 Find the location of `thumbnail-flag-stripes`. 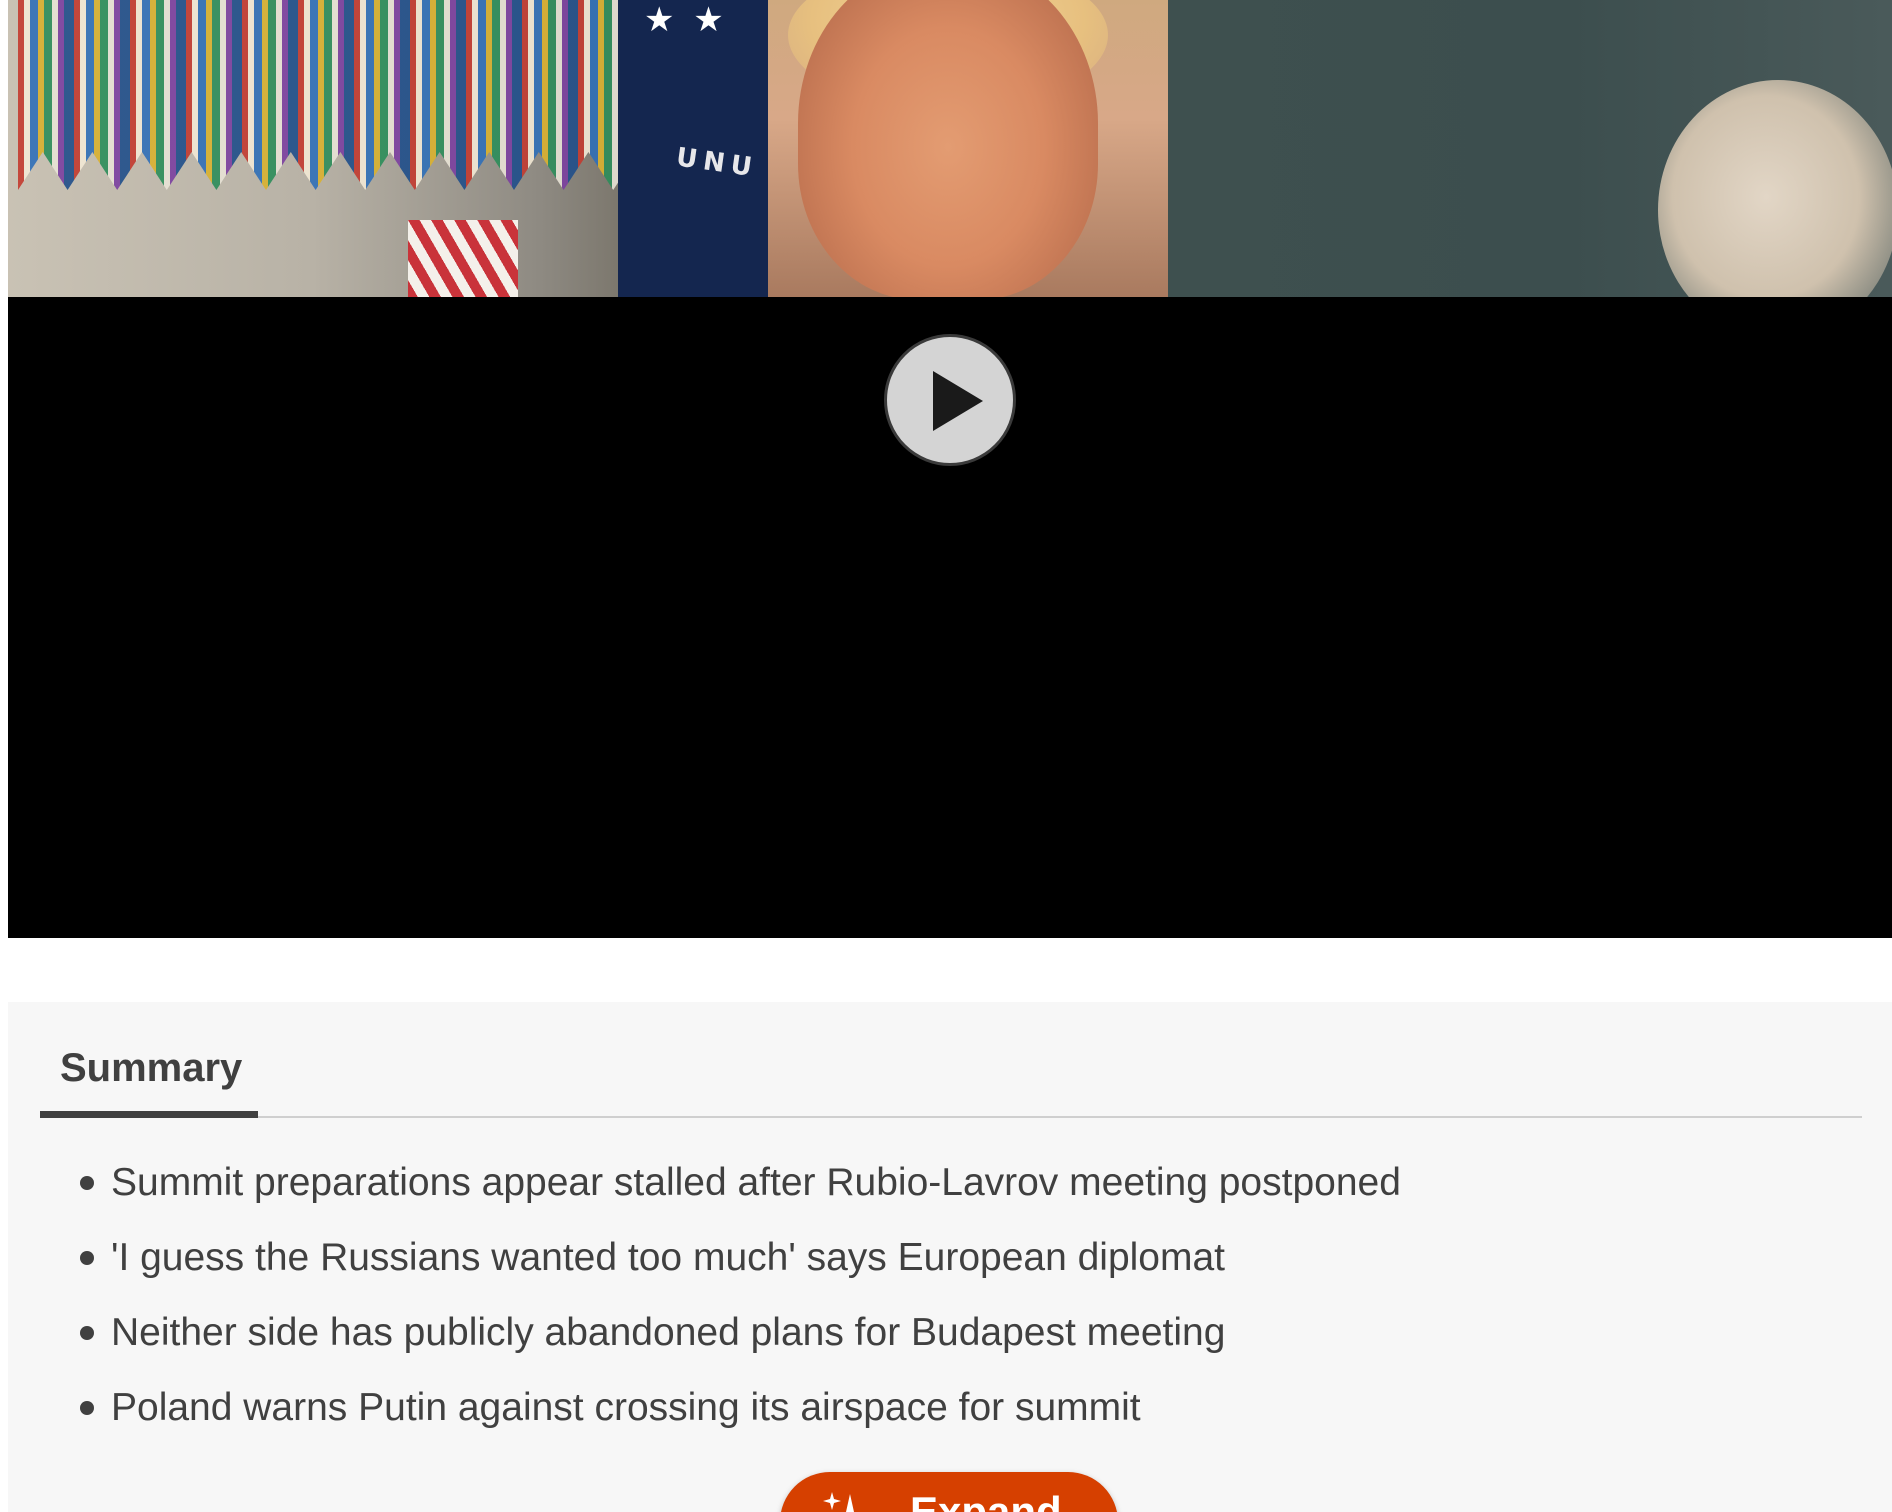

thumbnail-flag-stripes is located at coordinates (463, 258).